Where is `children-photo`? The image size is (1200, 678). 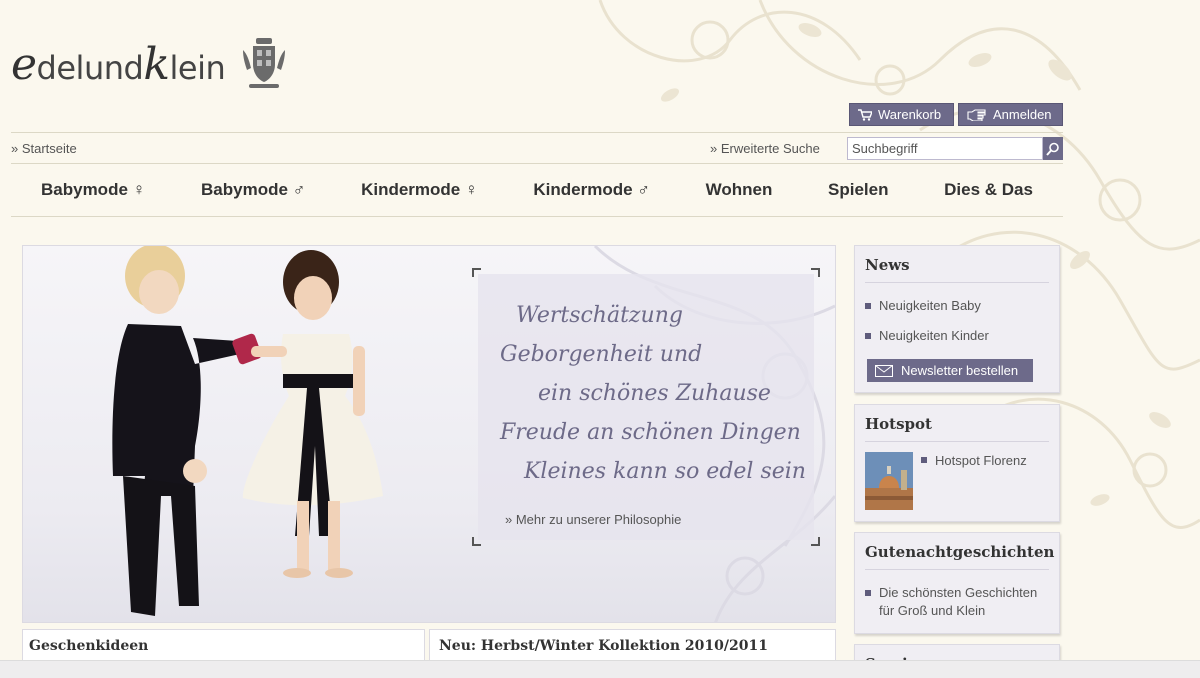
children-photo is located at coordinates (247, 431).